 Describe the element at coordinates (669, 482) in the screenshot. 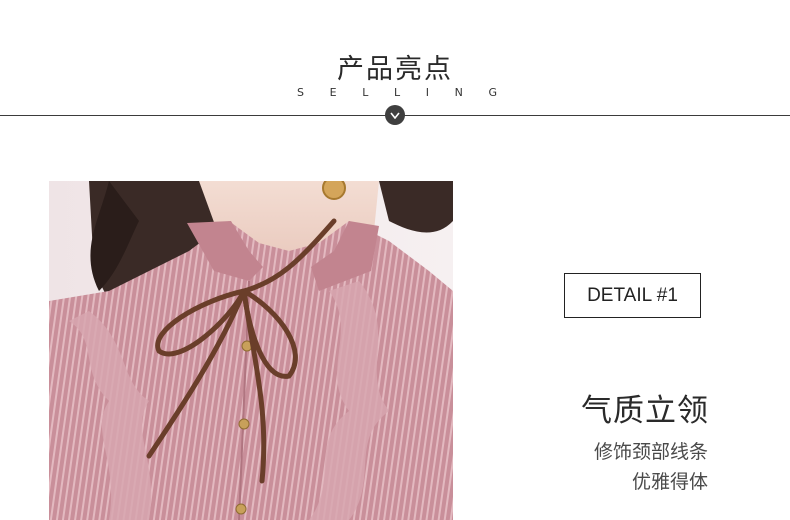

I see `feature-description-line: 优雅得体` at that location.